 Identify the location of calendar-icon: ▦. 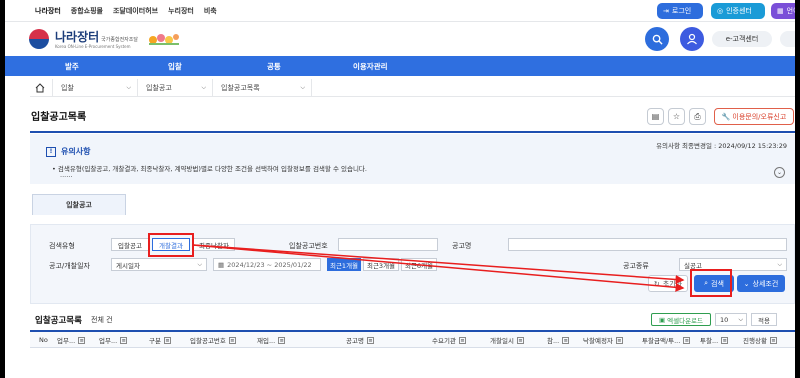
(221, 264).